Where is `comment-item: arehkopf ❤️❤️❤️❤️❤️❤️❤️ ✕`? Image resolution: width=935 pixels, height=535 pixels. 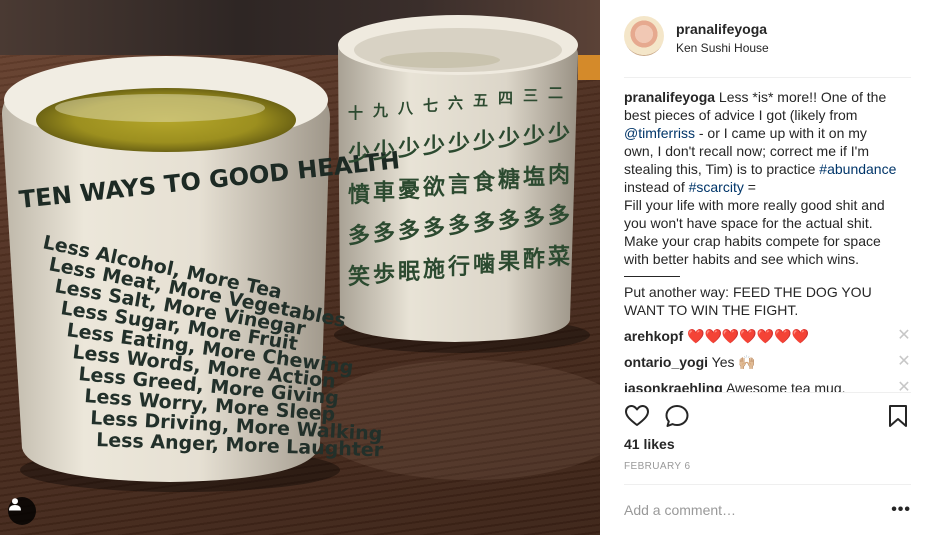 comment-item: arehkopf ❤️❤️❤️❤️❤️❤️❤️ ✕ is located at coordinates (767, 336).